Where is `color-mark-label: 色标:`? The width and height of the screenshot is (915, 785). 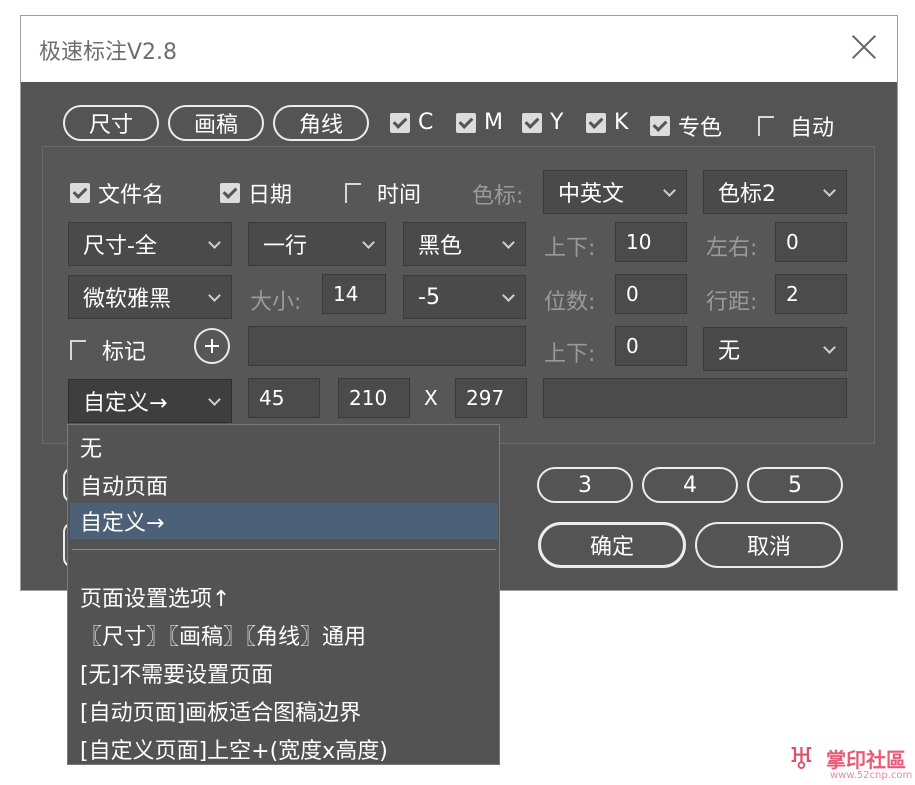
color-mark-label: 色标: is located at coordinates (498, 196).